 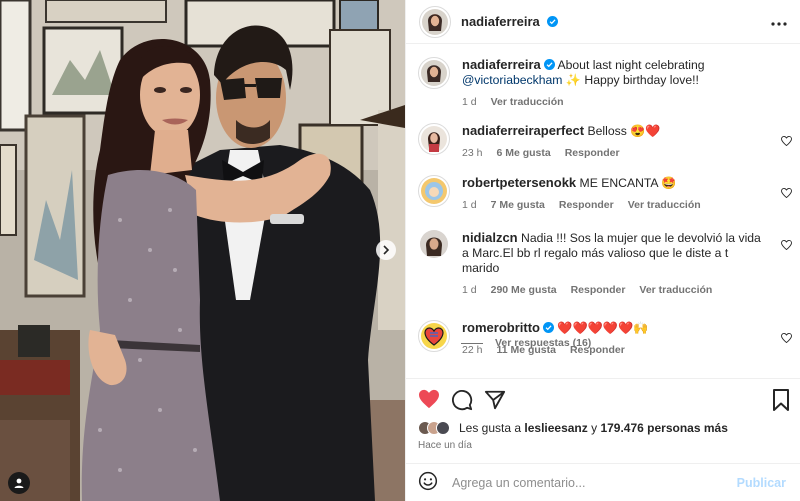 I want to click on publish-comment-button: Publicar, so click(x=761, y=483).